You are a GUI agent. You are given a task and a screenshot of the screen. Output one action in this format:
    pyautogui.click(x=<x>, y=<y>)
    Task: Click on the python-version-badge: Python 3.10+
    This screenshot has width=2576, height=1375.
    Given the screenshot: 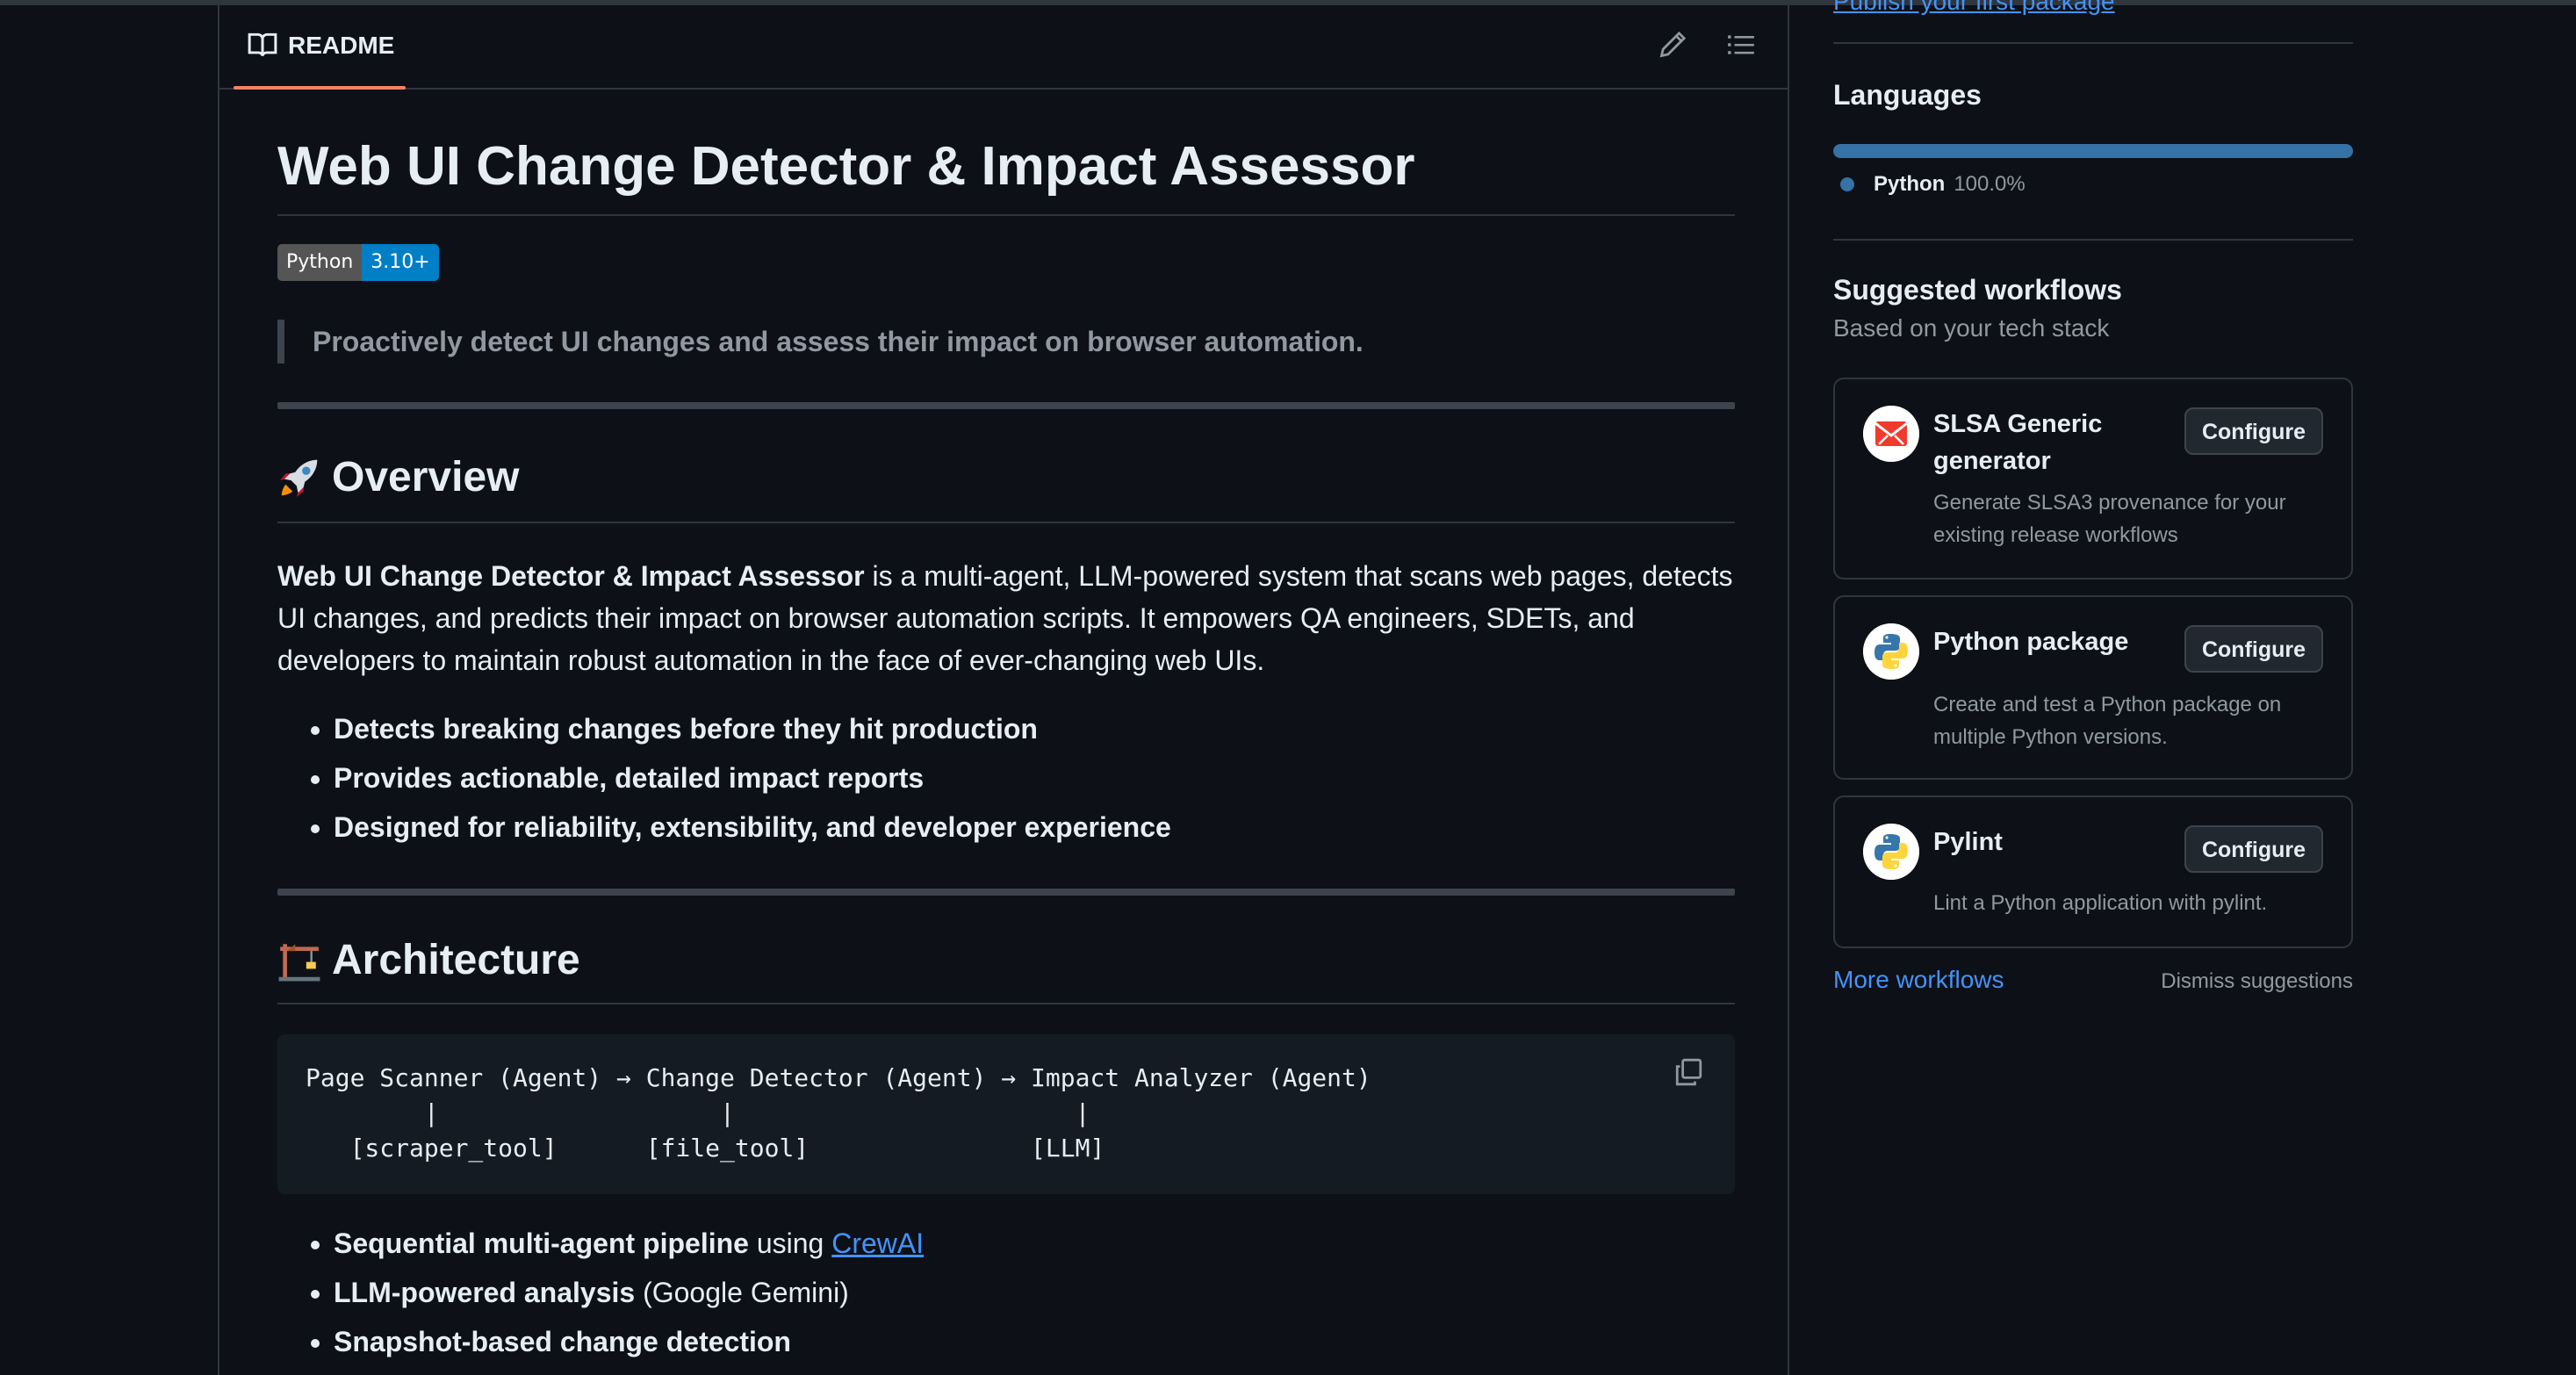 What is the action you would take?
    pyautogui.click(x=358, y=262)
    